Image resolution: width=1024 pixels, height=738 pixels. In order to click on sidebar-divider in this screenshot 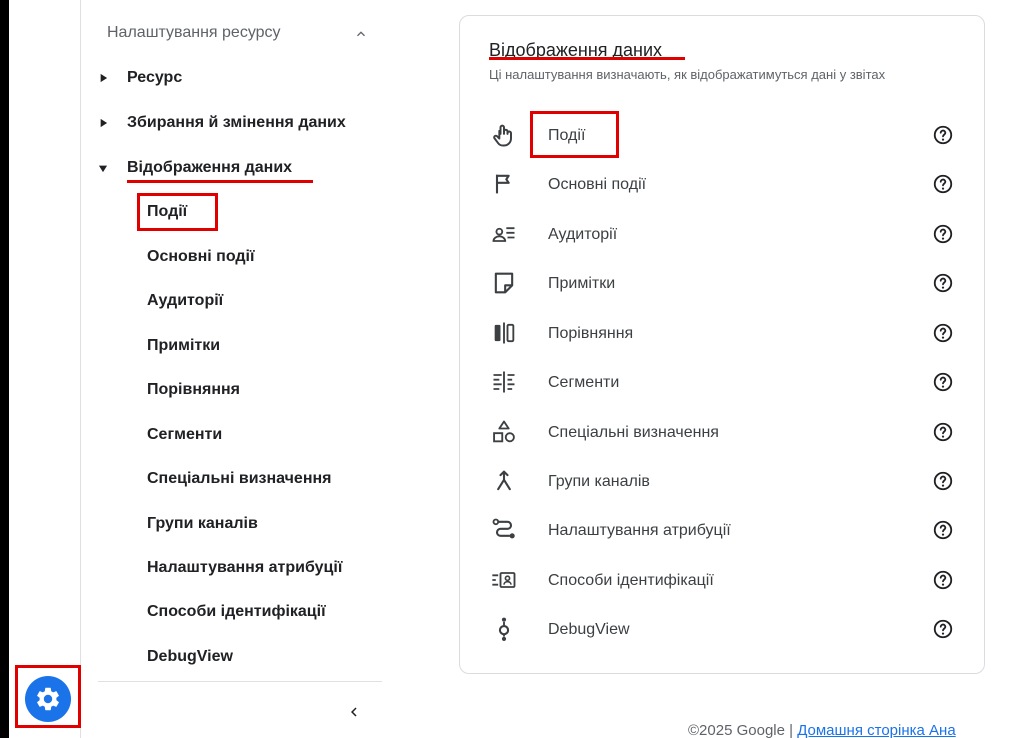, I will do `click(240, 681)`.